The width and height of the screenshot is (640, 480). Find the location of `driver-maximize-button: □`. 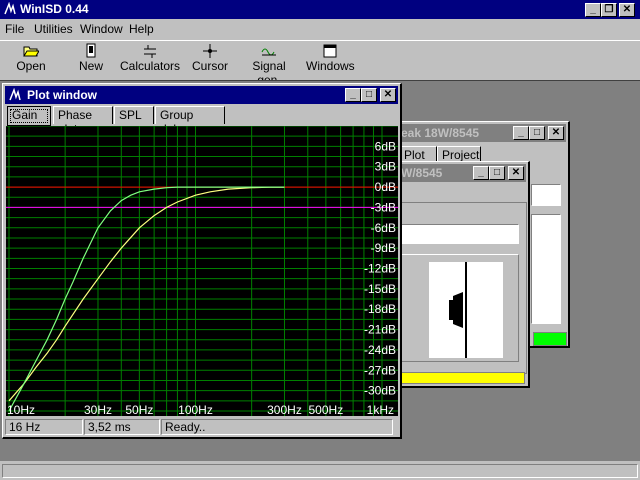

driver-maximize-button: □ is located at coordinates (497, 173).